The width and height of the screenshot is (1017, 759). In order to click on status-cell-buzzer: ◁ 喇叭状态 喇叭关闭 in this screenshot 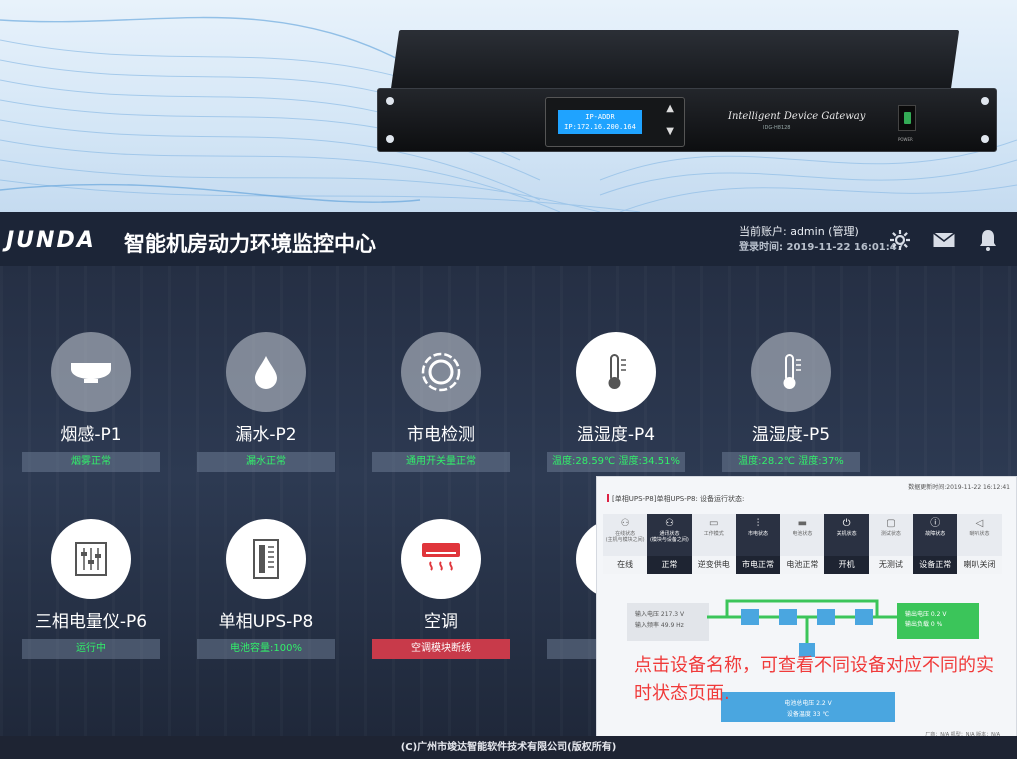, I will do `click(979, 544)`.